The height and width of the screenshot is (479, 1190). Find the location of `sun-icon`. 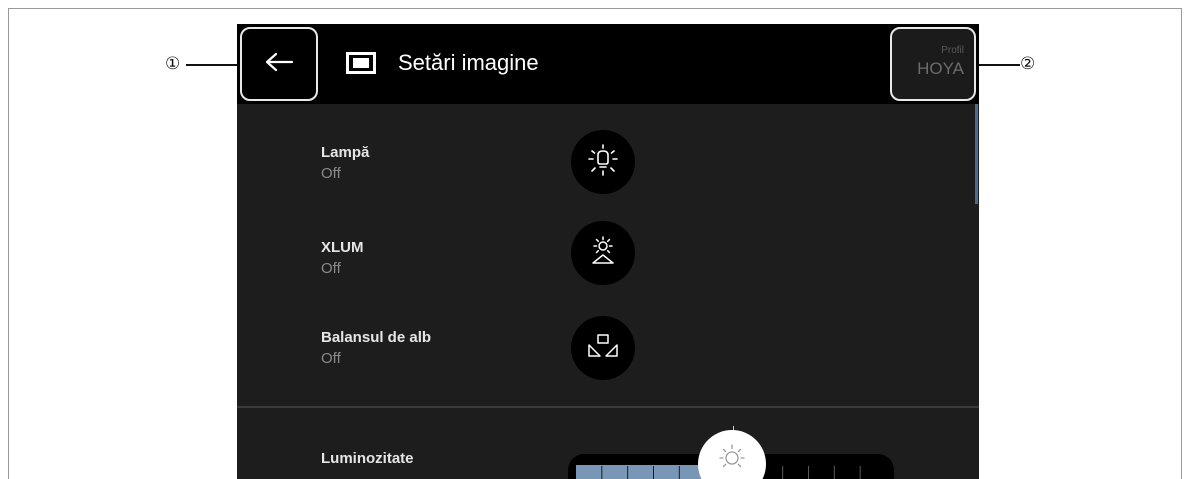

sun-icon is located at coordinates (732, 459).